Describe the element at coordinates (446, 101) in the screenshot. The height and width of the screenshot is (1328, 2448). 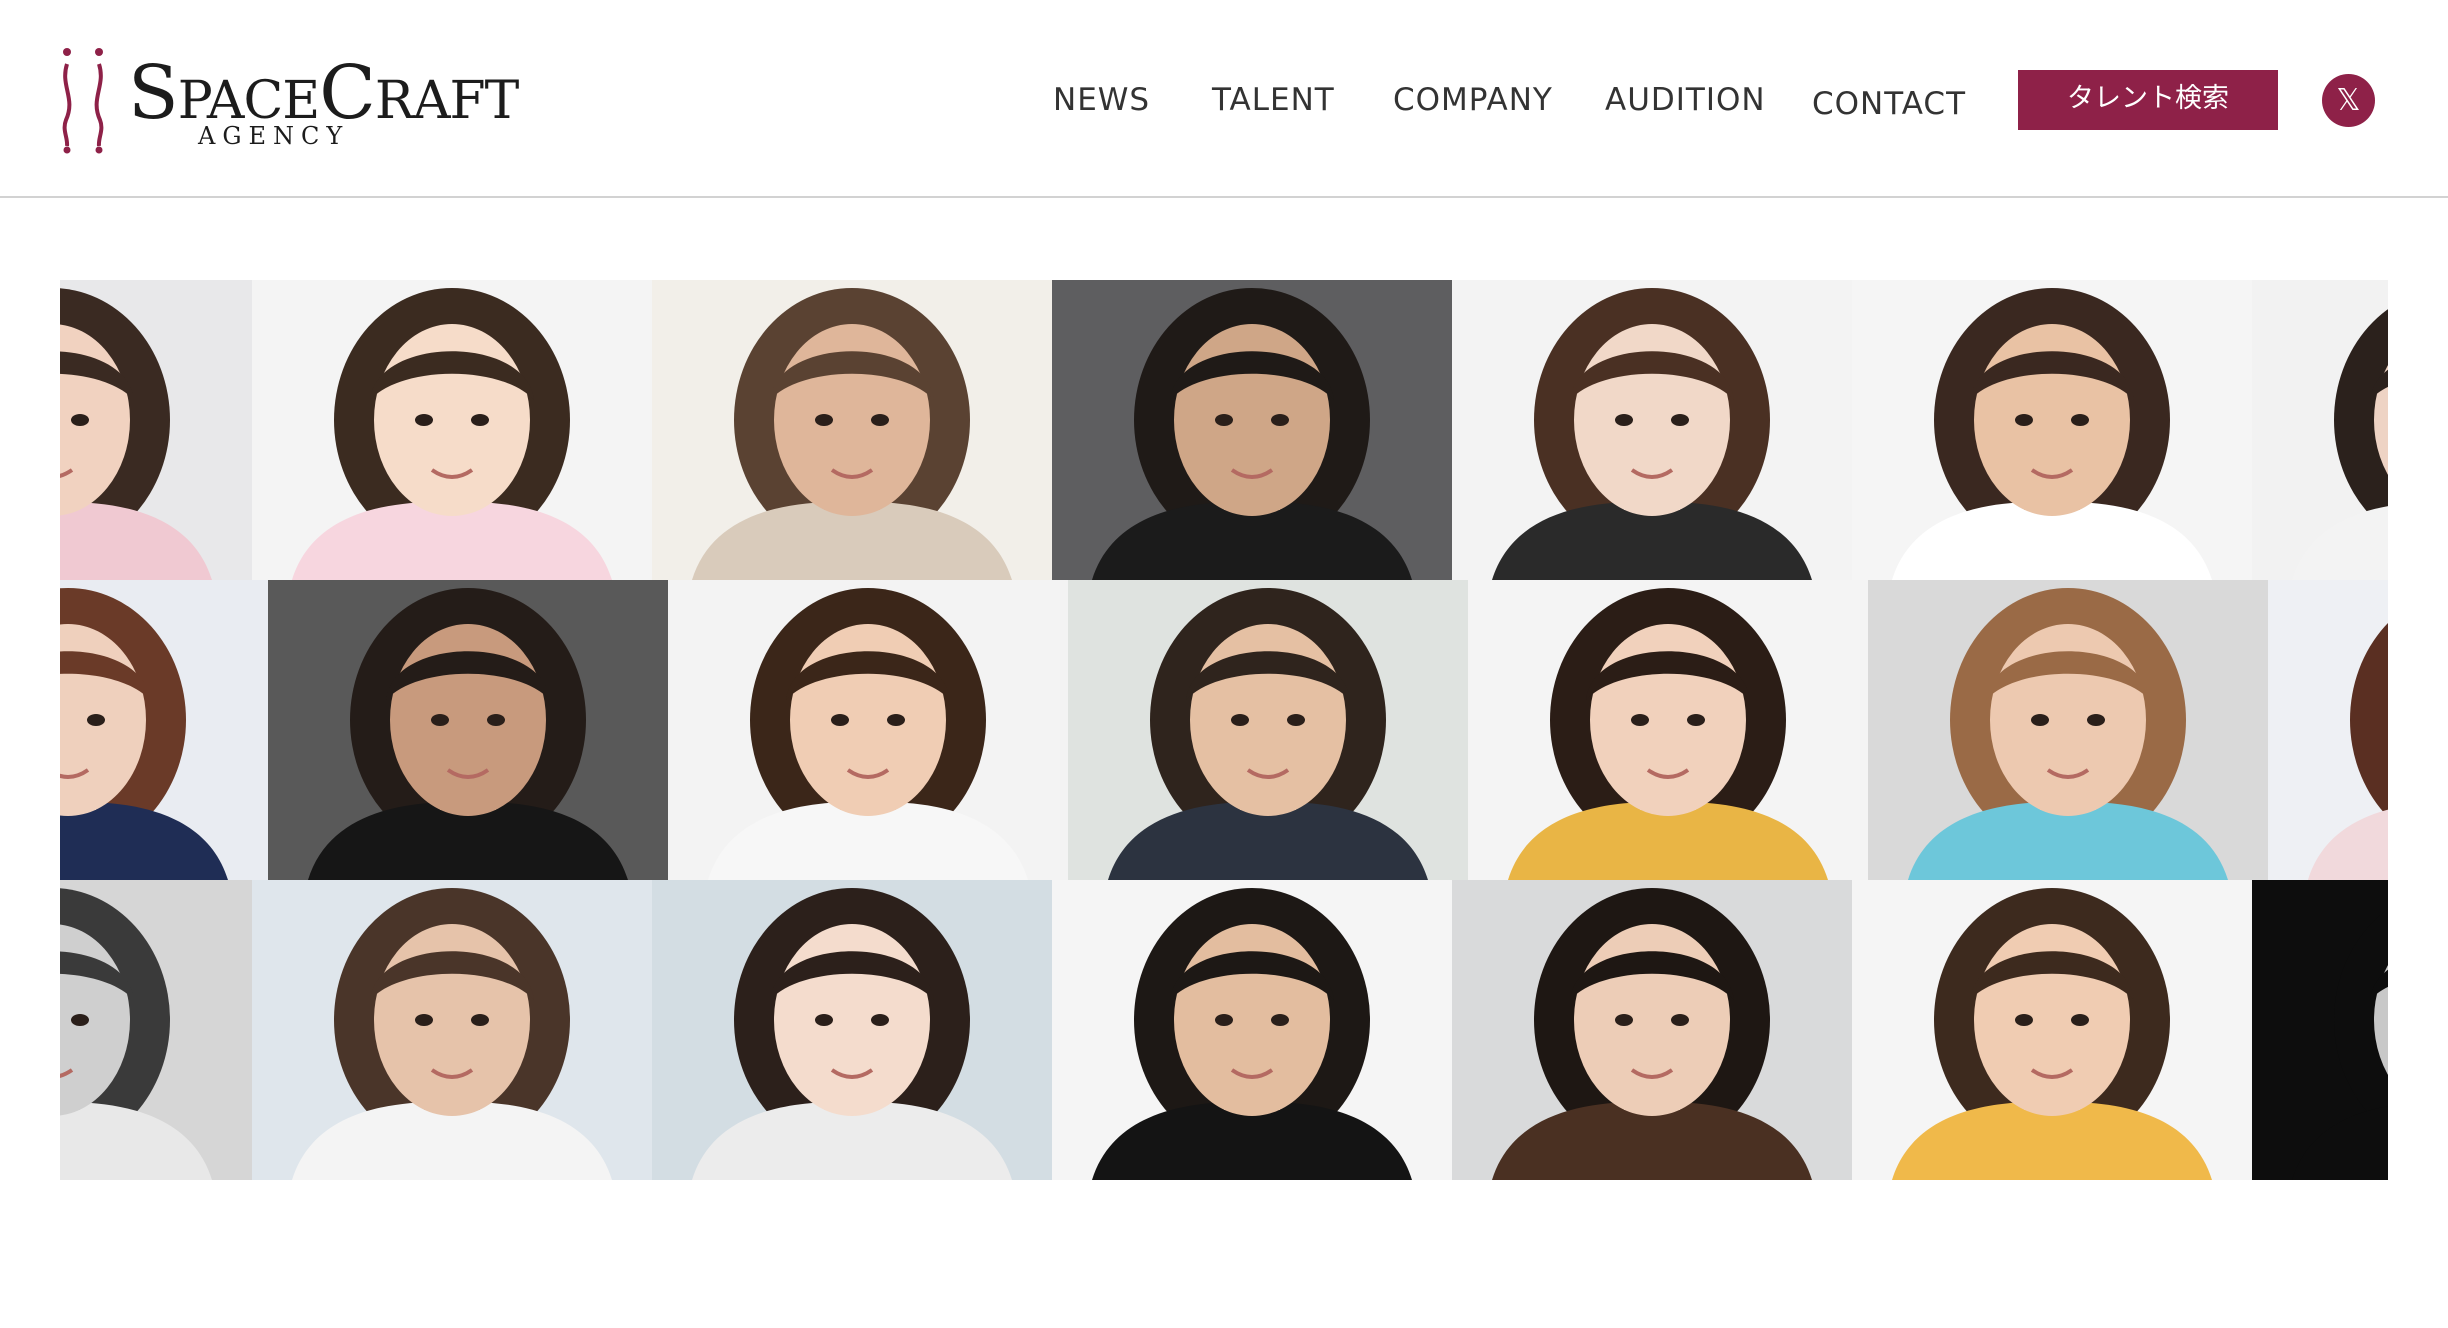
I see `logo-word-raft: RAFT` at that location.